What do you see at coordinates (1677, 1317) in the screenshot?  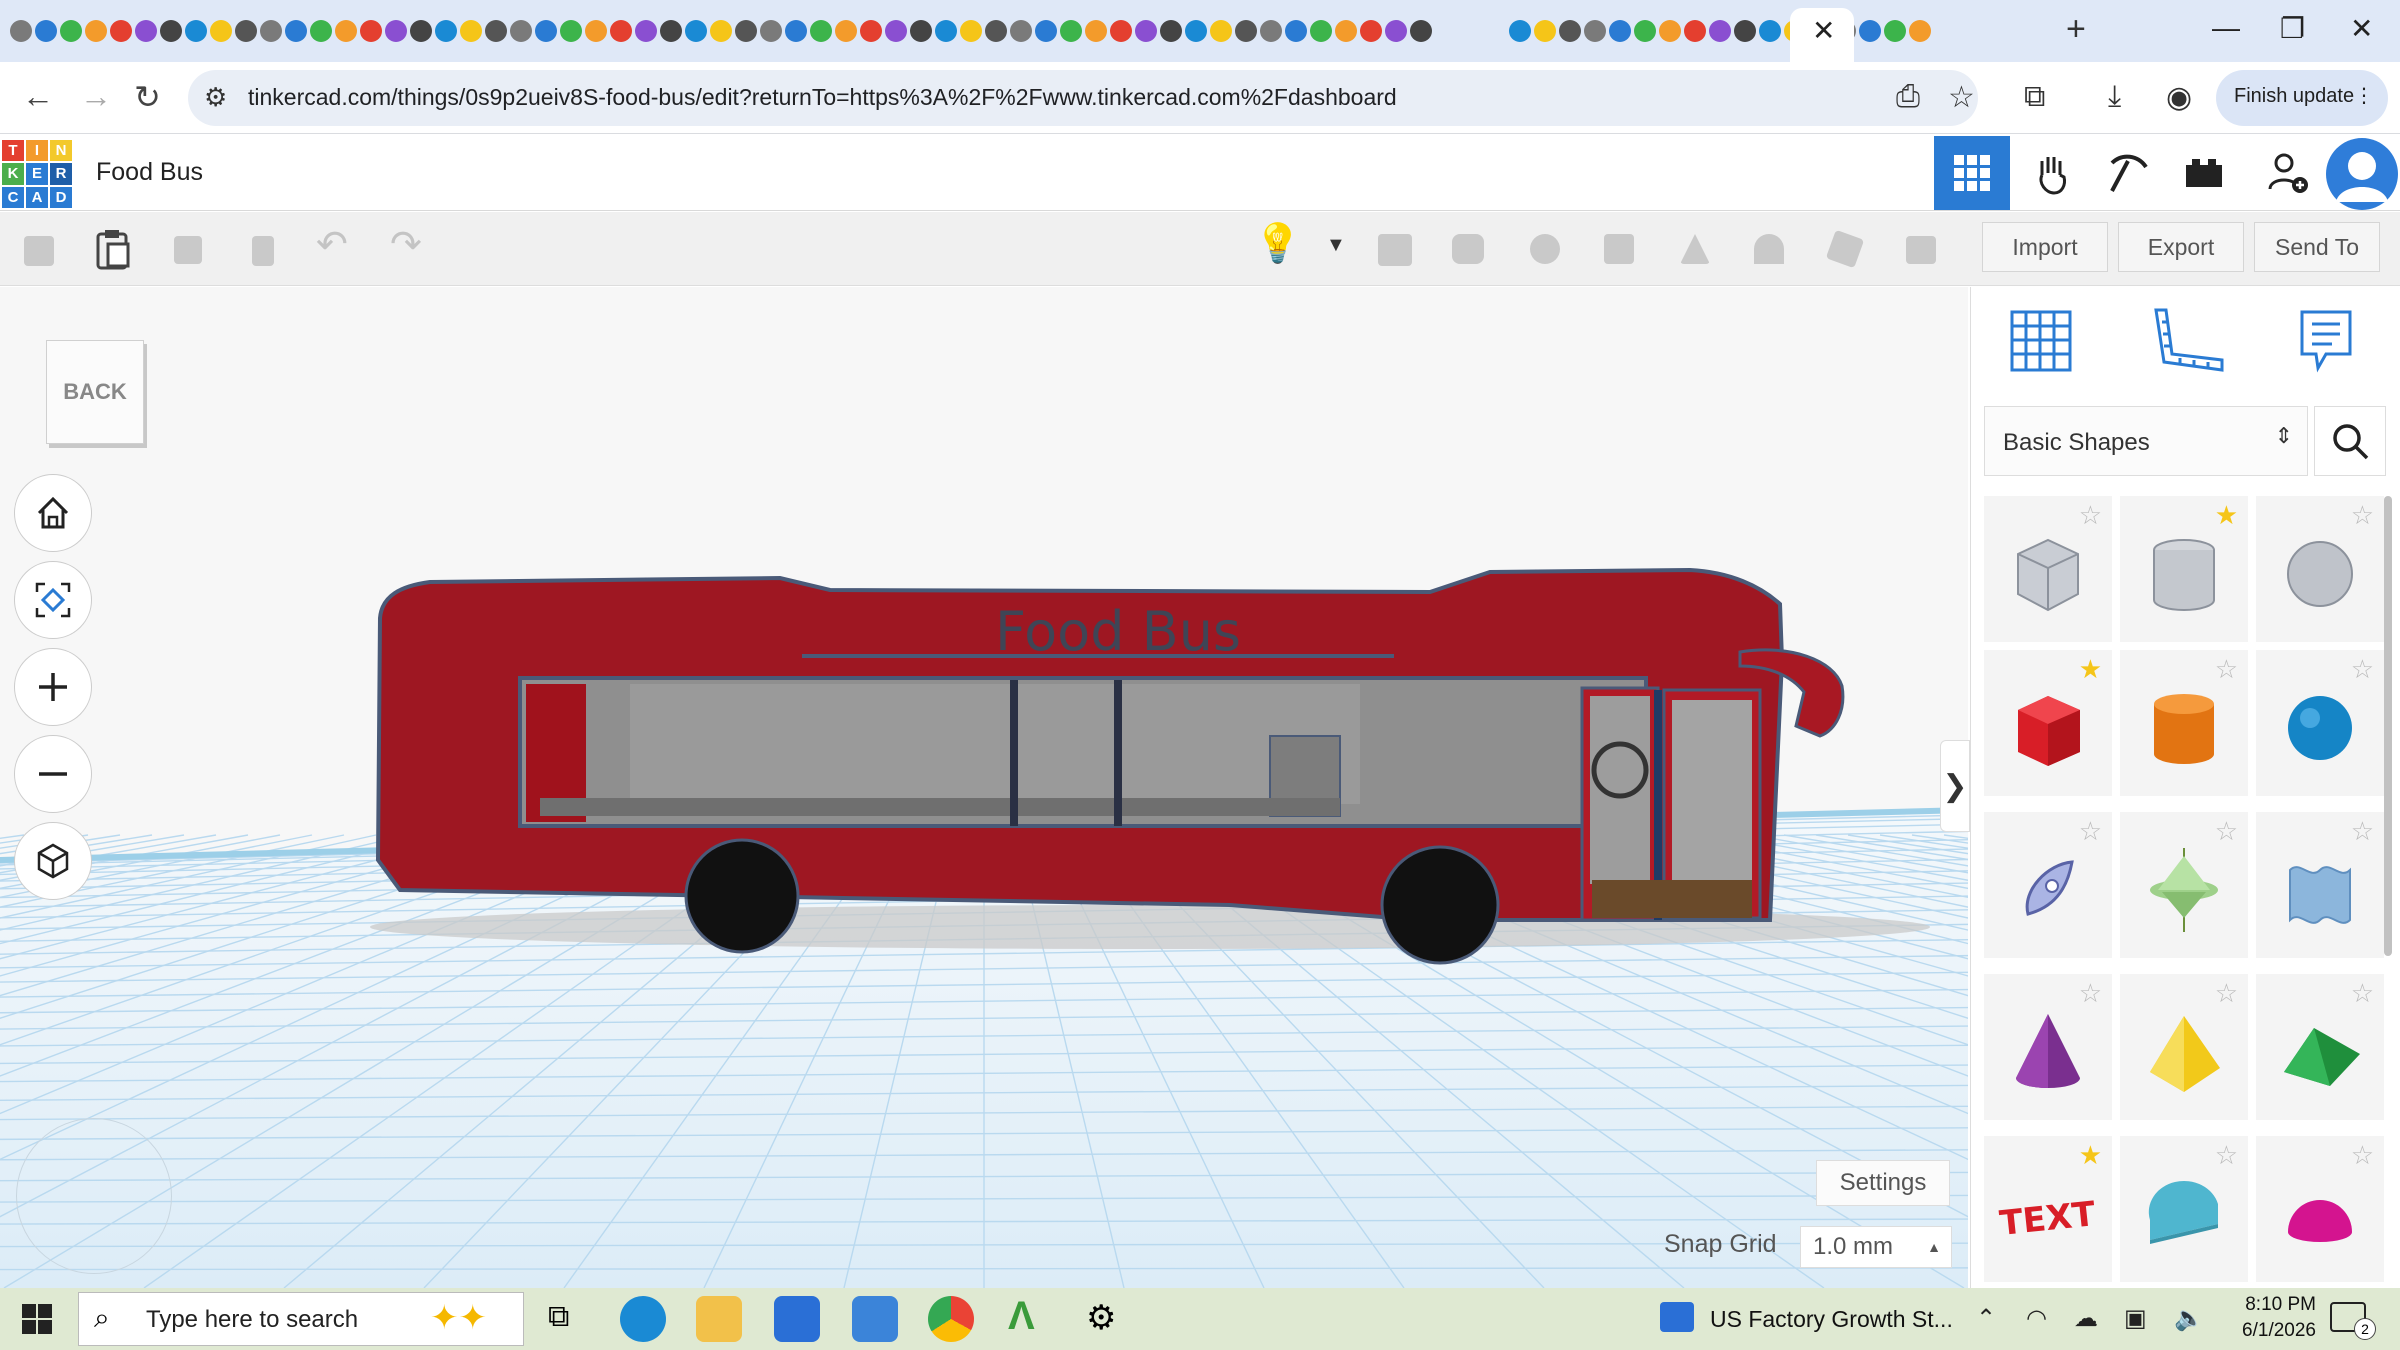 I see `news-widget-icon` at bounding box center [1677, 1317].